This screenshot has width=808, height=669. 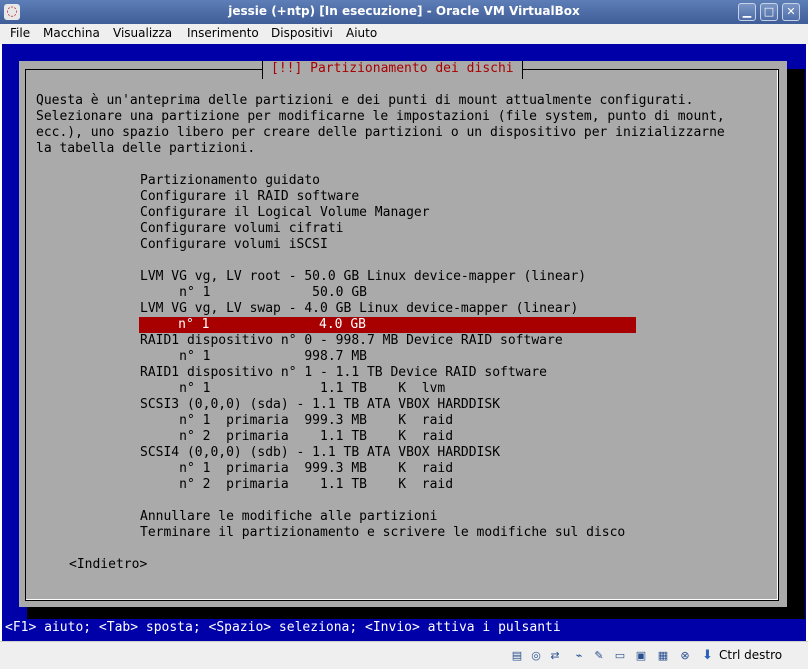 What do you see at coordinates (685, 656) in the screenshot?
I see `cpu-icon: ⊗` at bounding box center [685, 656].